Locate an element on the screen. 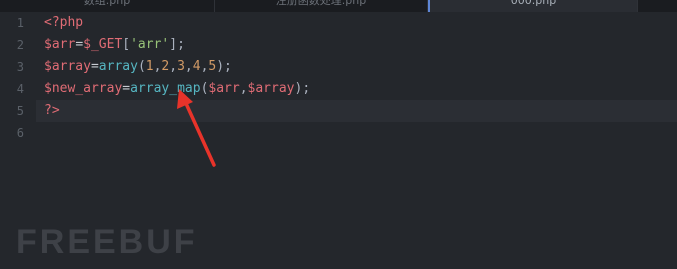 The image size is (677, 269). code-line-4: $new_array=array_map($arr,$array); is located at coordinates (177, 89).